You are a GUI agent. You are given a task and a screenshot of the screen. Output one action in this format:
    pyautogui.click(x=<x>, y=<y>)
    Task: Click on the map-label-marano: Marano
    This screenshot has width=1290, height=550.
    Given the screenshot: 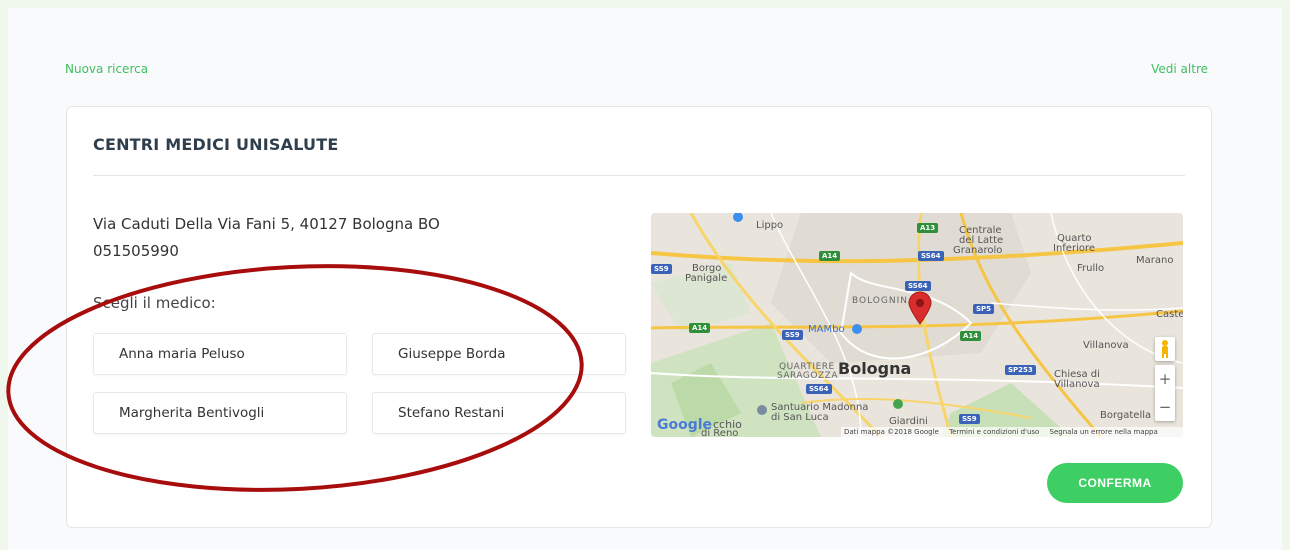 What is the action you would take?
    pyautogui.click(x=1155, y=260)
    